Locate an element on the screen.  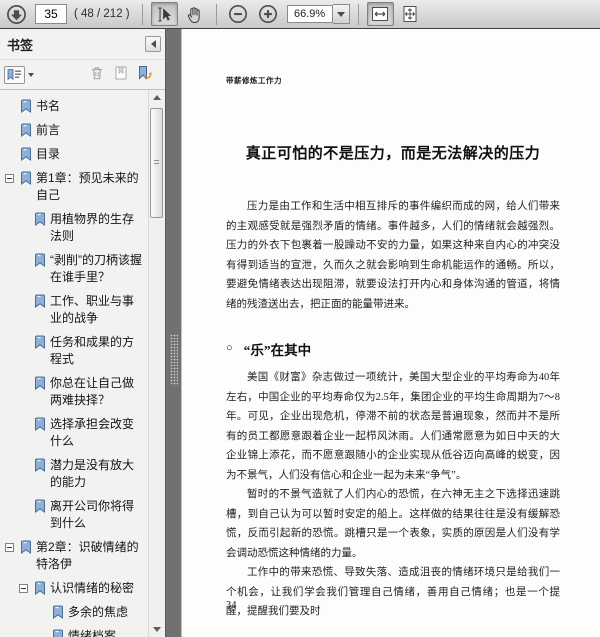
bookmark-item: 第2章：识破情绪的特洛伊 is located at coordinates (74, 556).